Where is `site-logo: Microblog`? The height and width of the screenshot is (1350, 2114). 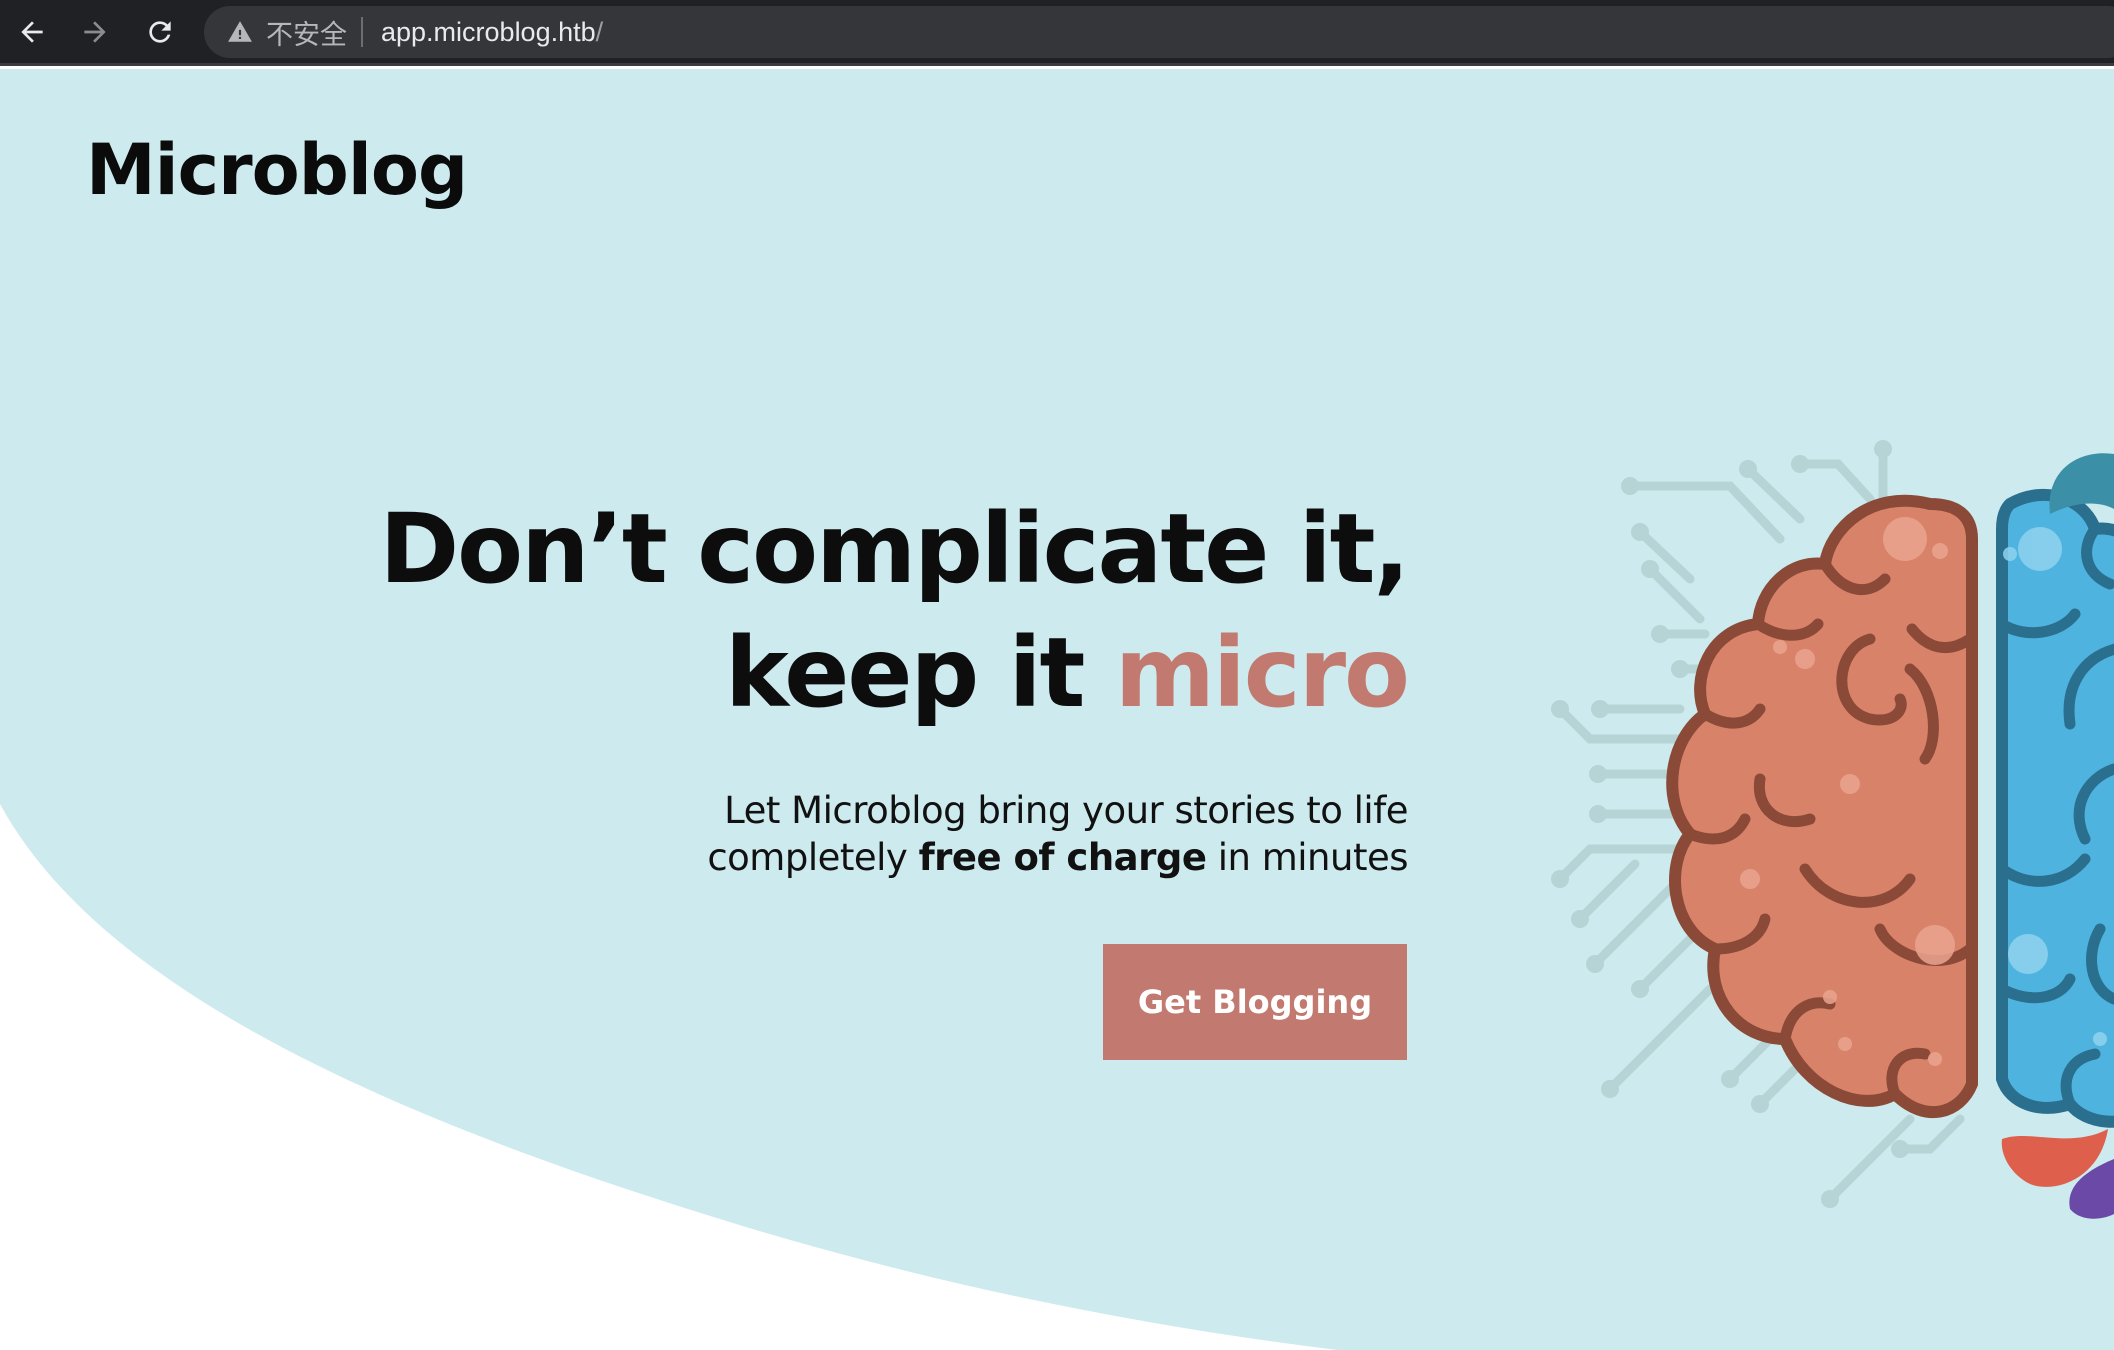
site-logo: Microblog is located at coordinates (277, 170).